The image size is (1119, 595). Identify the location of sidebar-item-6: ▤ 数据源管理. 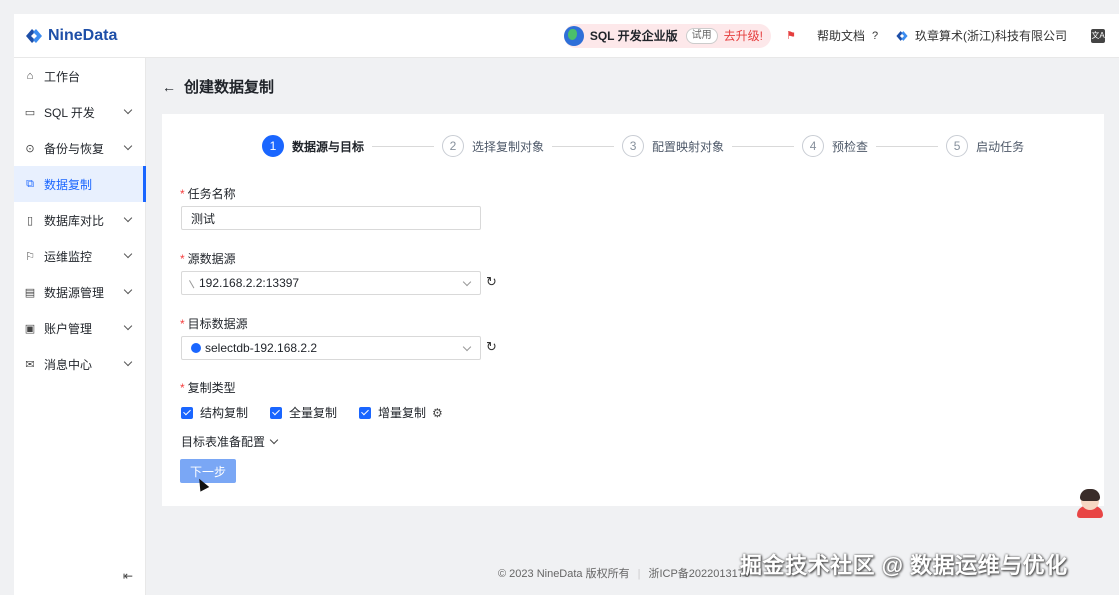
(79, 292).